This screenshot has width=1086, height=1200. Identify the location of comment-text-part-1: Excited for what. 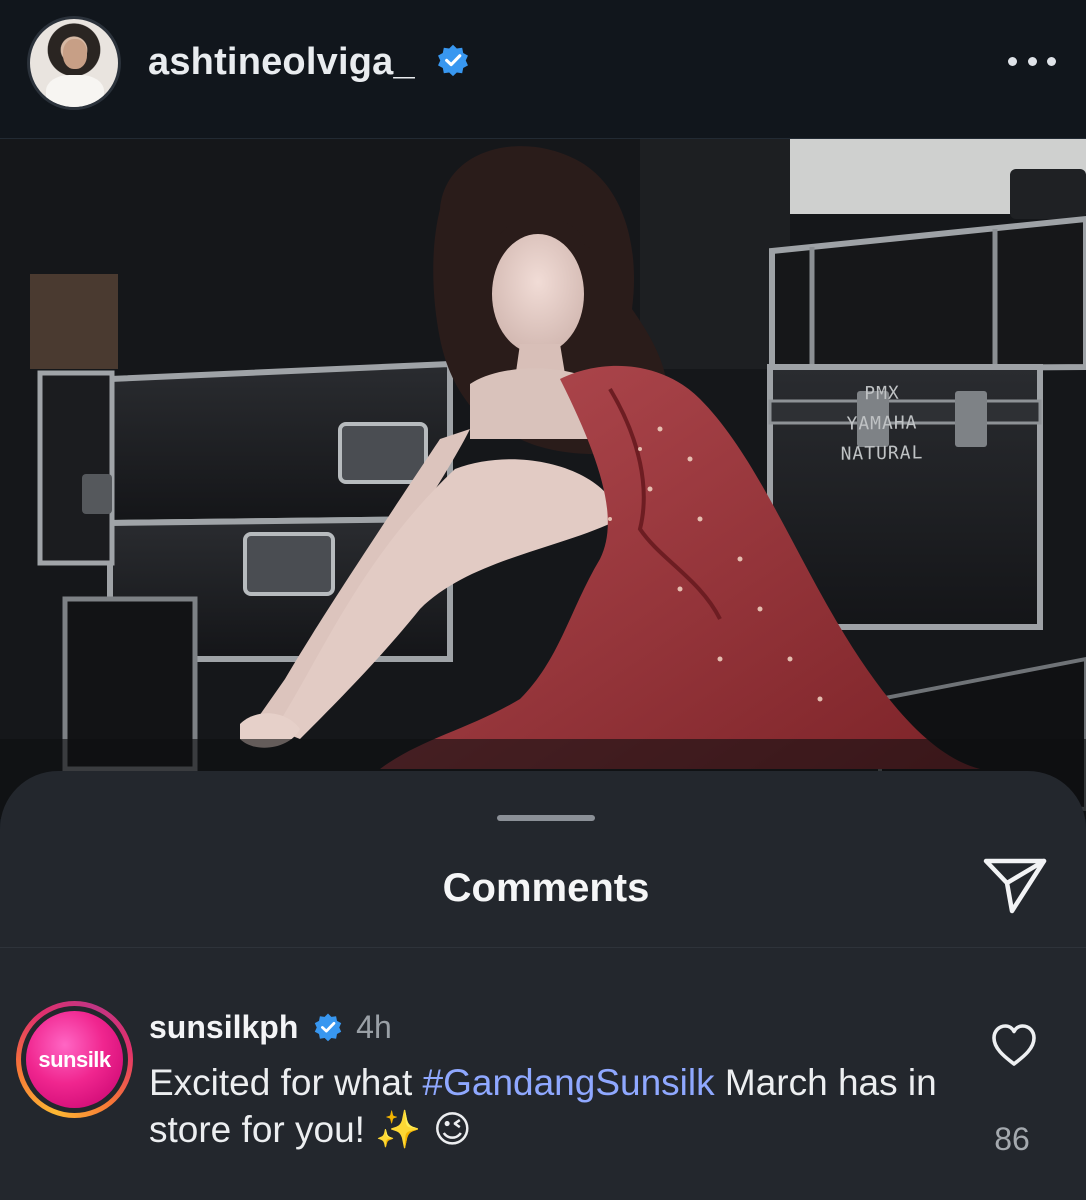
(286, 1082).